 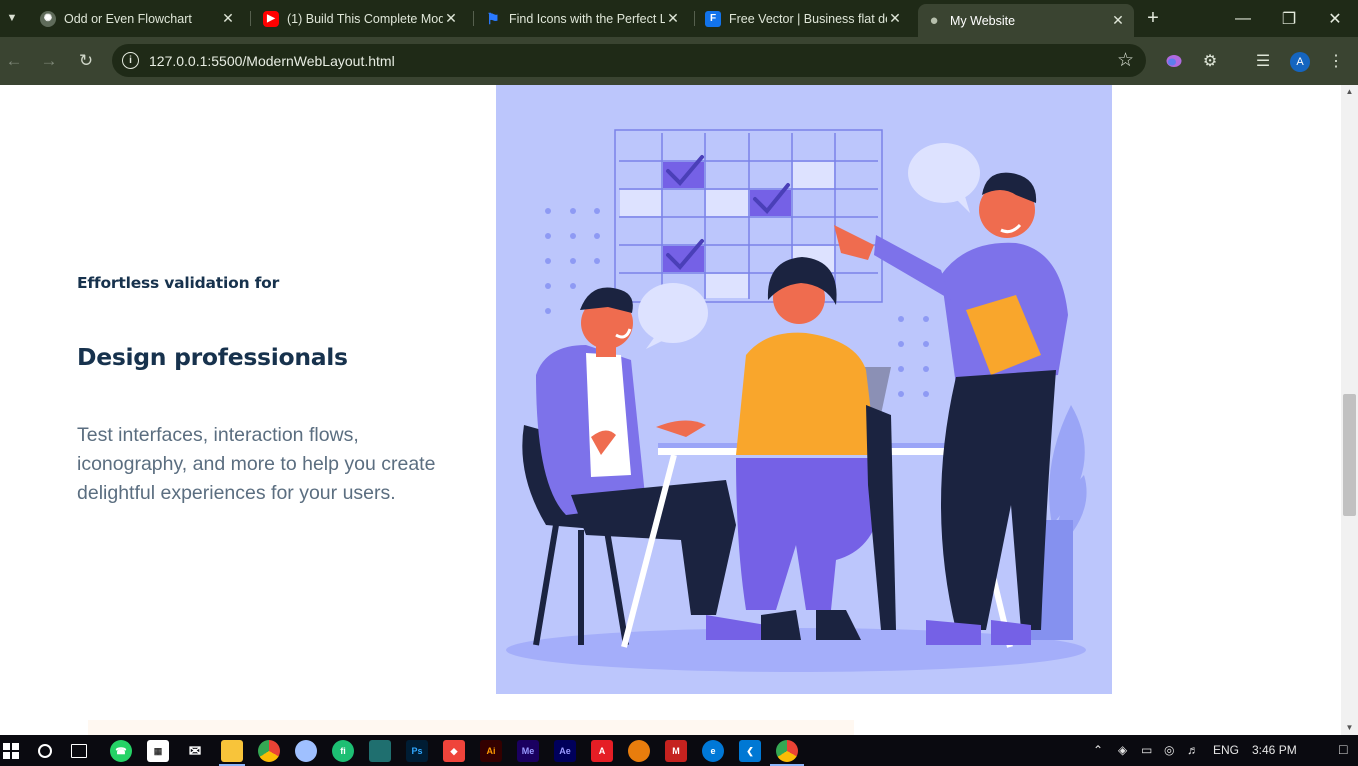 I want to click on extensions-puzzle-icon: ⚙, so click(x=1210, y=61).